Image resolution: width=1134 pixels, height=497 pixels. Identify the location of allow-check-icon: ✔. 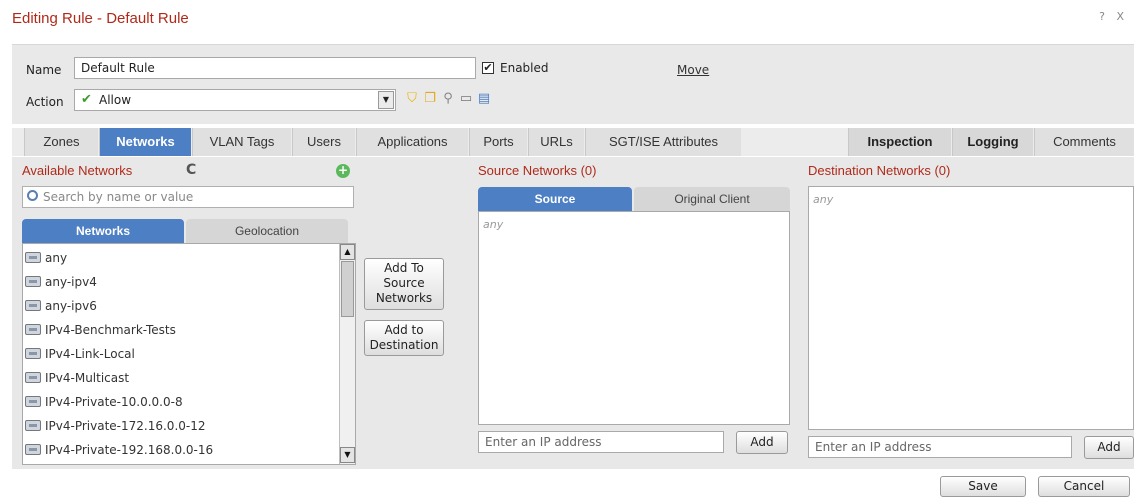
(86, 99).